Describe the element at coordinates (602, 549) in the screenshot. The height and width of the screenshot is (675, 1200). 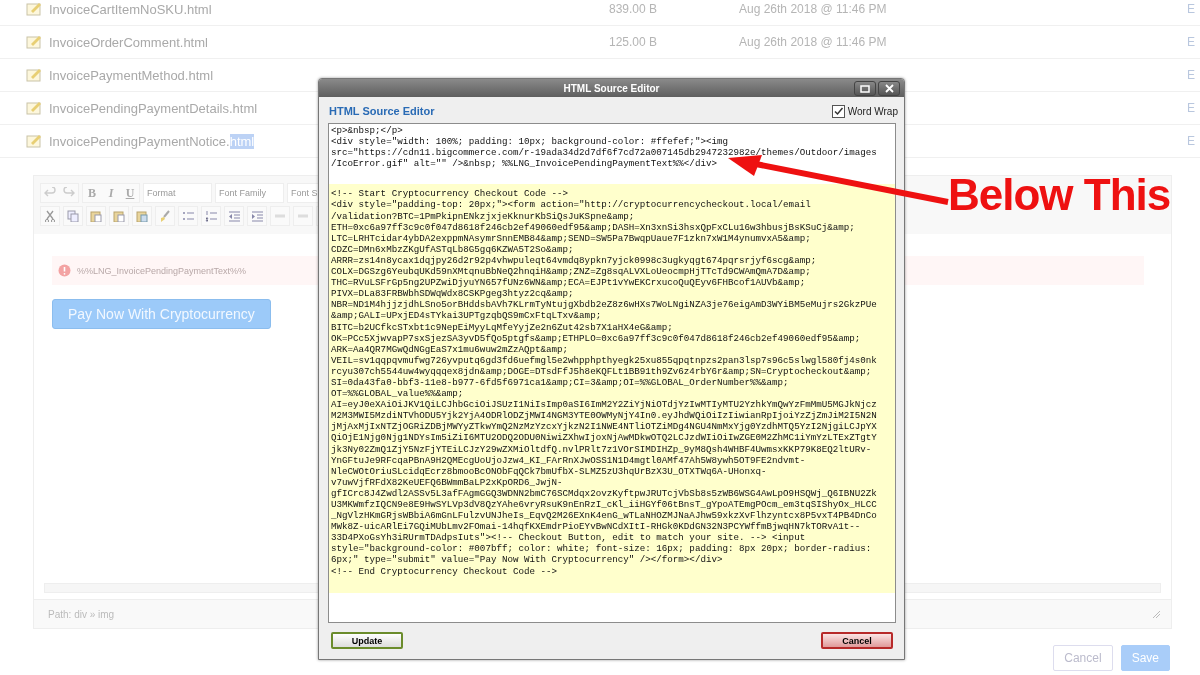
I see `code-line: style="background-color: #007bff; color: white; font-size: 16px; padding: 8px 20px; border-radius:` at that location.